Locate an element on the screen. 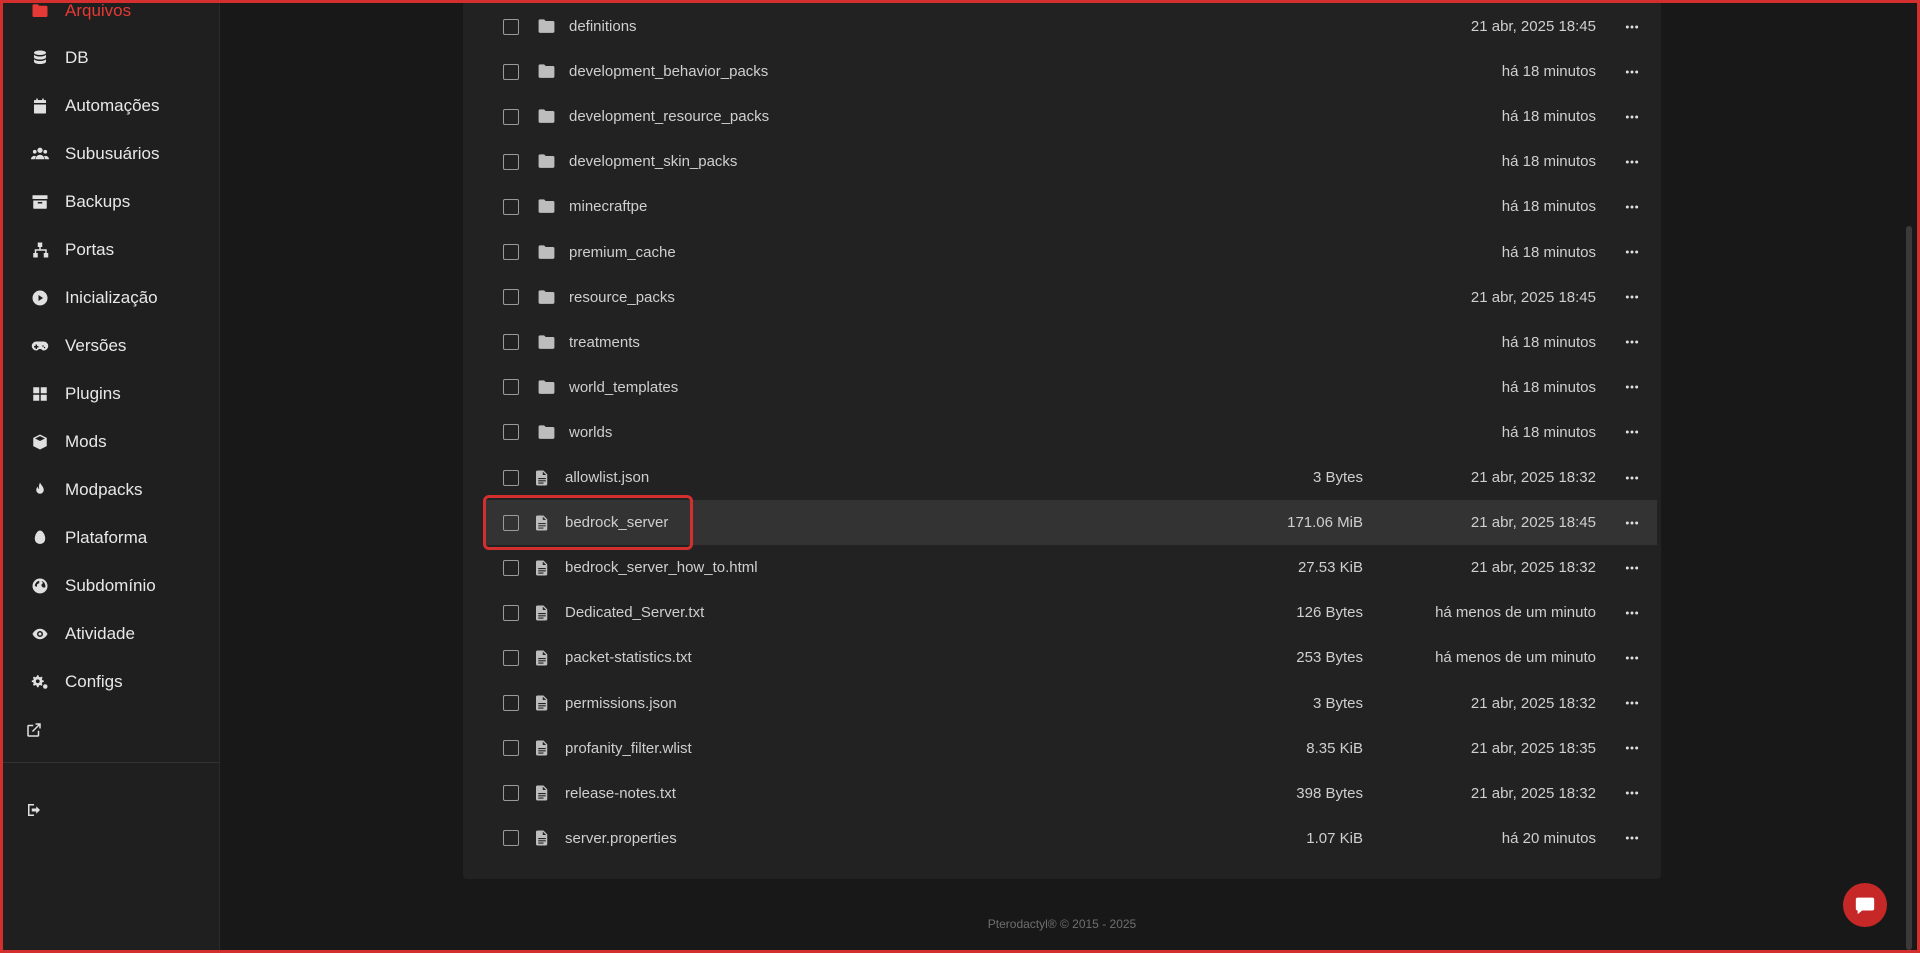 The image size is (1920, 953). sidebar-item-configs: Configs is located at coordinates (111, 682).